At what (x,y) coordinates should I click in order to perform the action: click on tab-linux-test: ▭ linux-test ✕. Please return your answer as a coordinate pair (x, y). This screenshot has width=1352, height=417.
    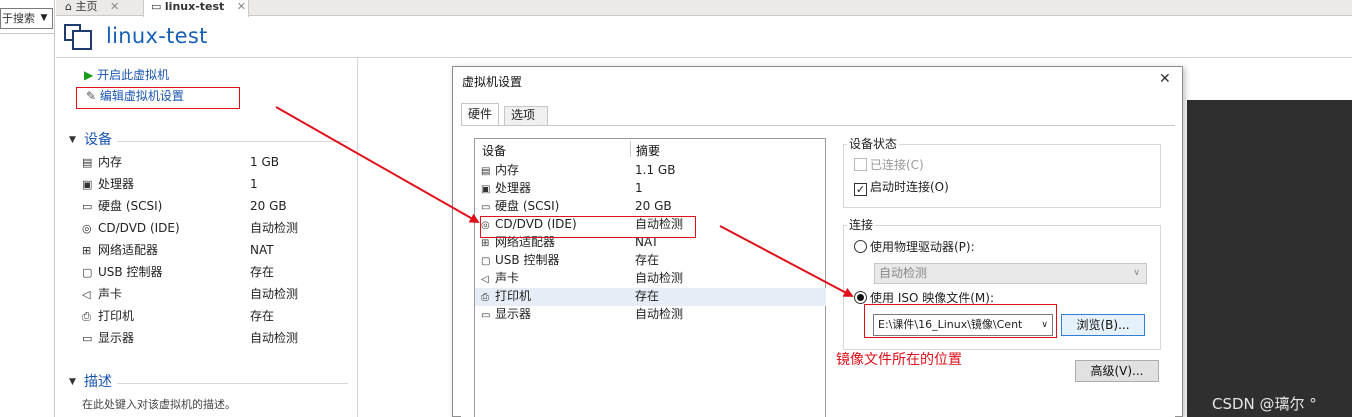
    Looking at the image, I should click on (196, 8).